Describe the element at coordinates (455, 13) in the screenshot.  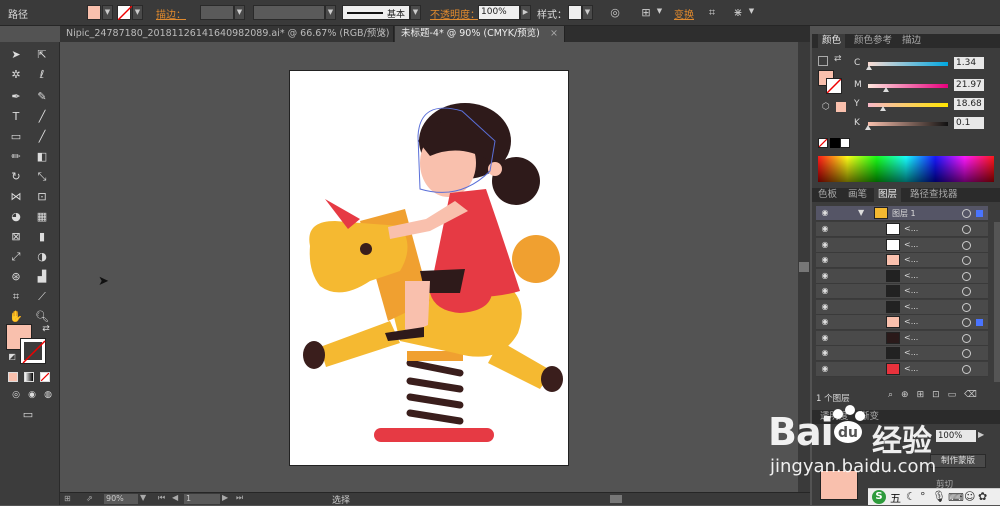
I see `opacity-label: 不透明度：` at that location.